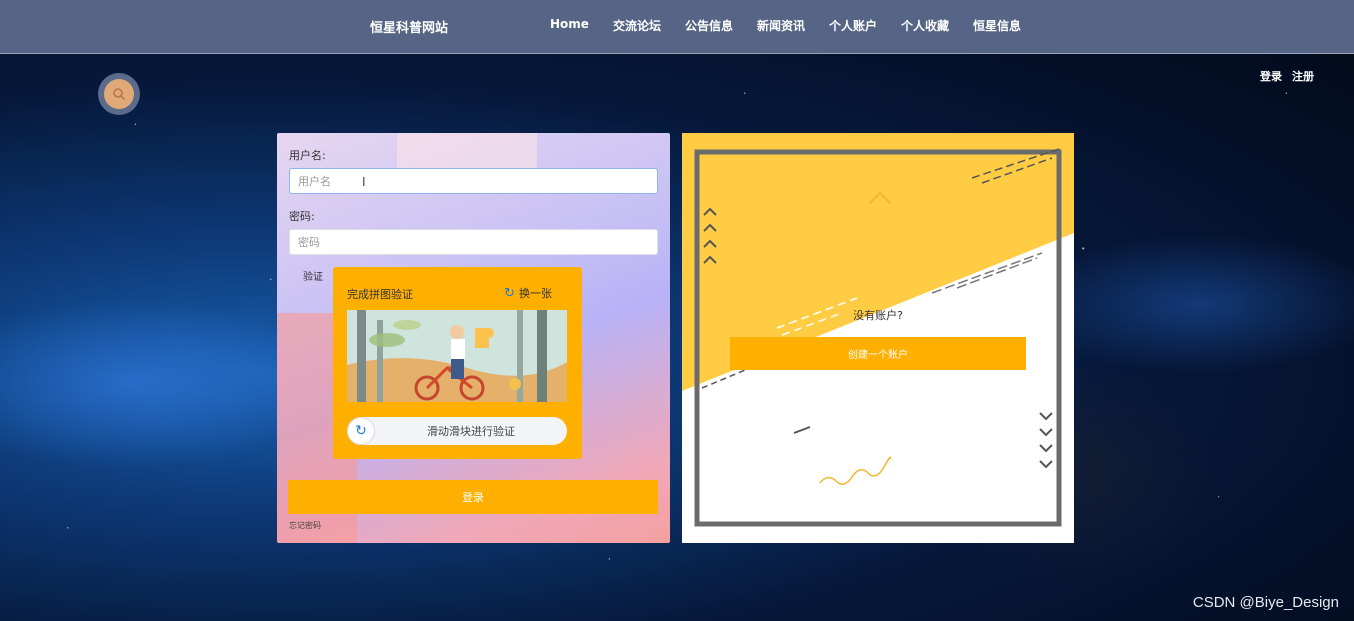  What do you see at coordinates (925, 25) in the screenshot?
I see `nav-item-favorites: 个人收藏` at bounding box center [925, 25].